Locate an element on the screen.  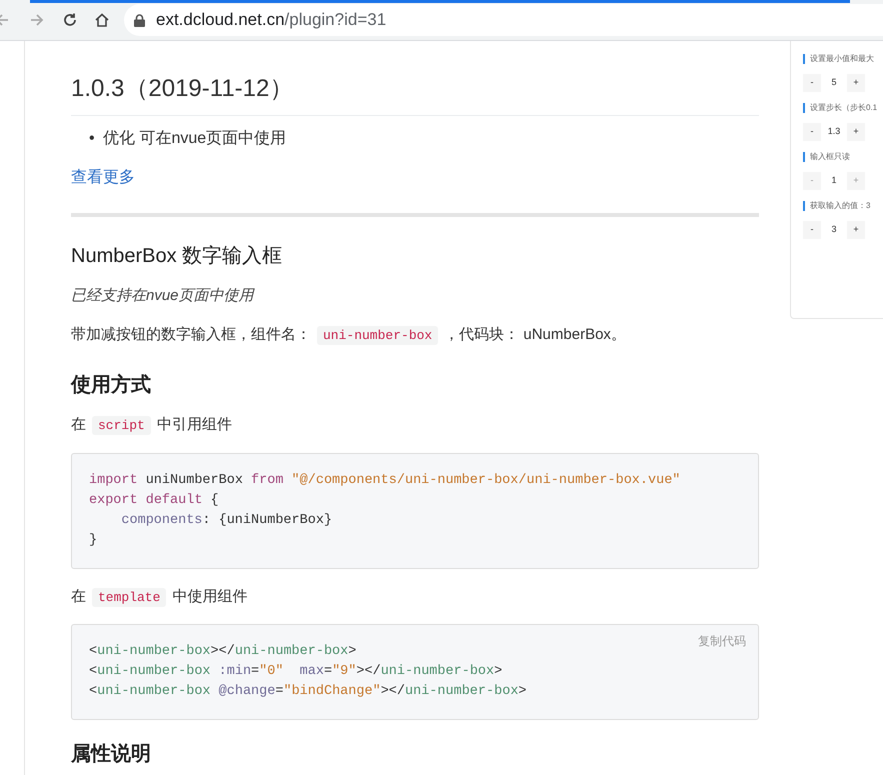
preview-label: 获取输入的值：3 is located at coordinates (840, 206).